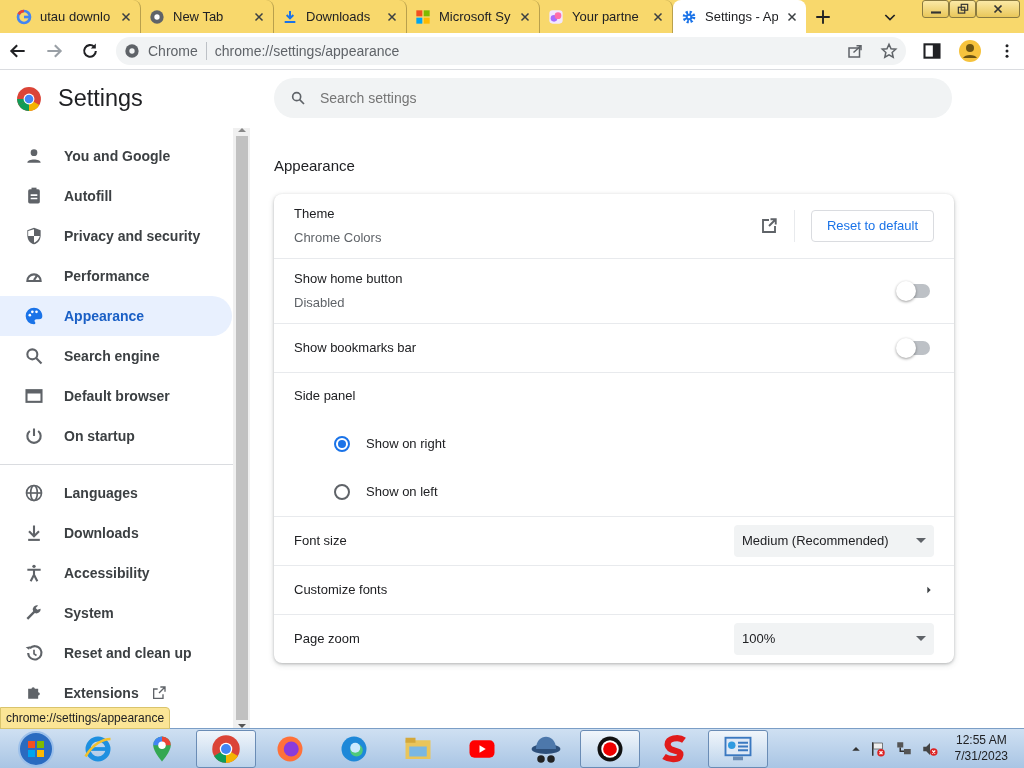  What do you see at coordinates (423, 16) in the screenshot?
I see `windows-logo-icon` at bounding box center [423, 16].